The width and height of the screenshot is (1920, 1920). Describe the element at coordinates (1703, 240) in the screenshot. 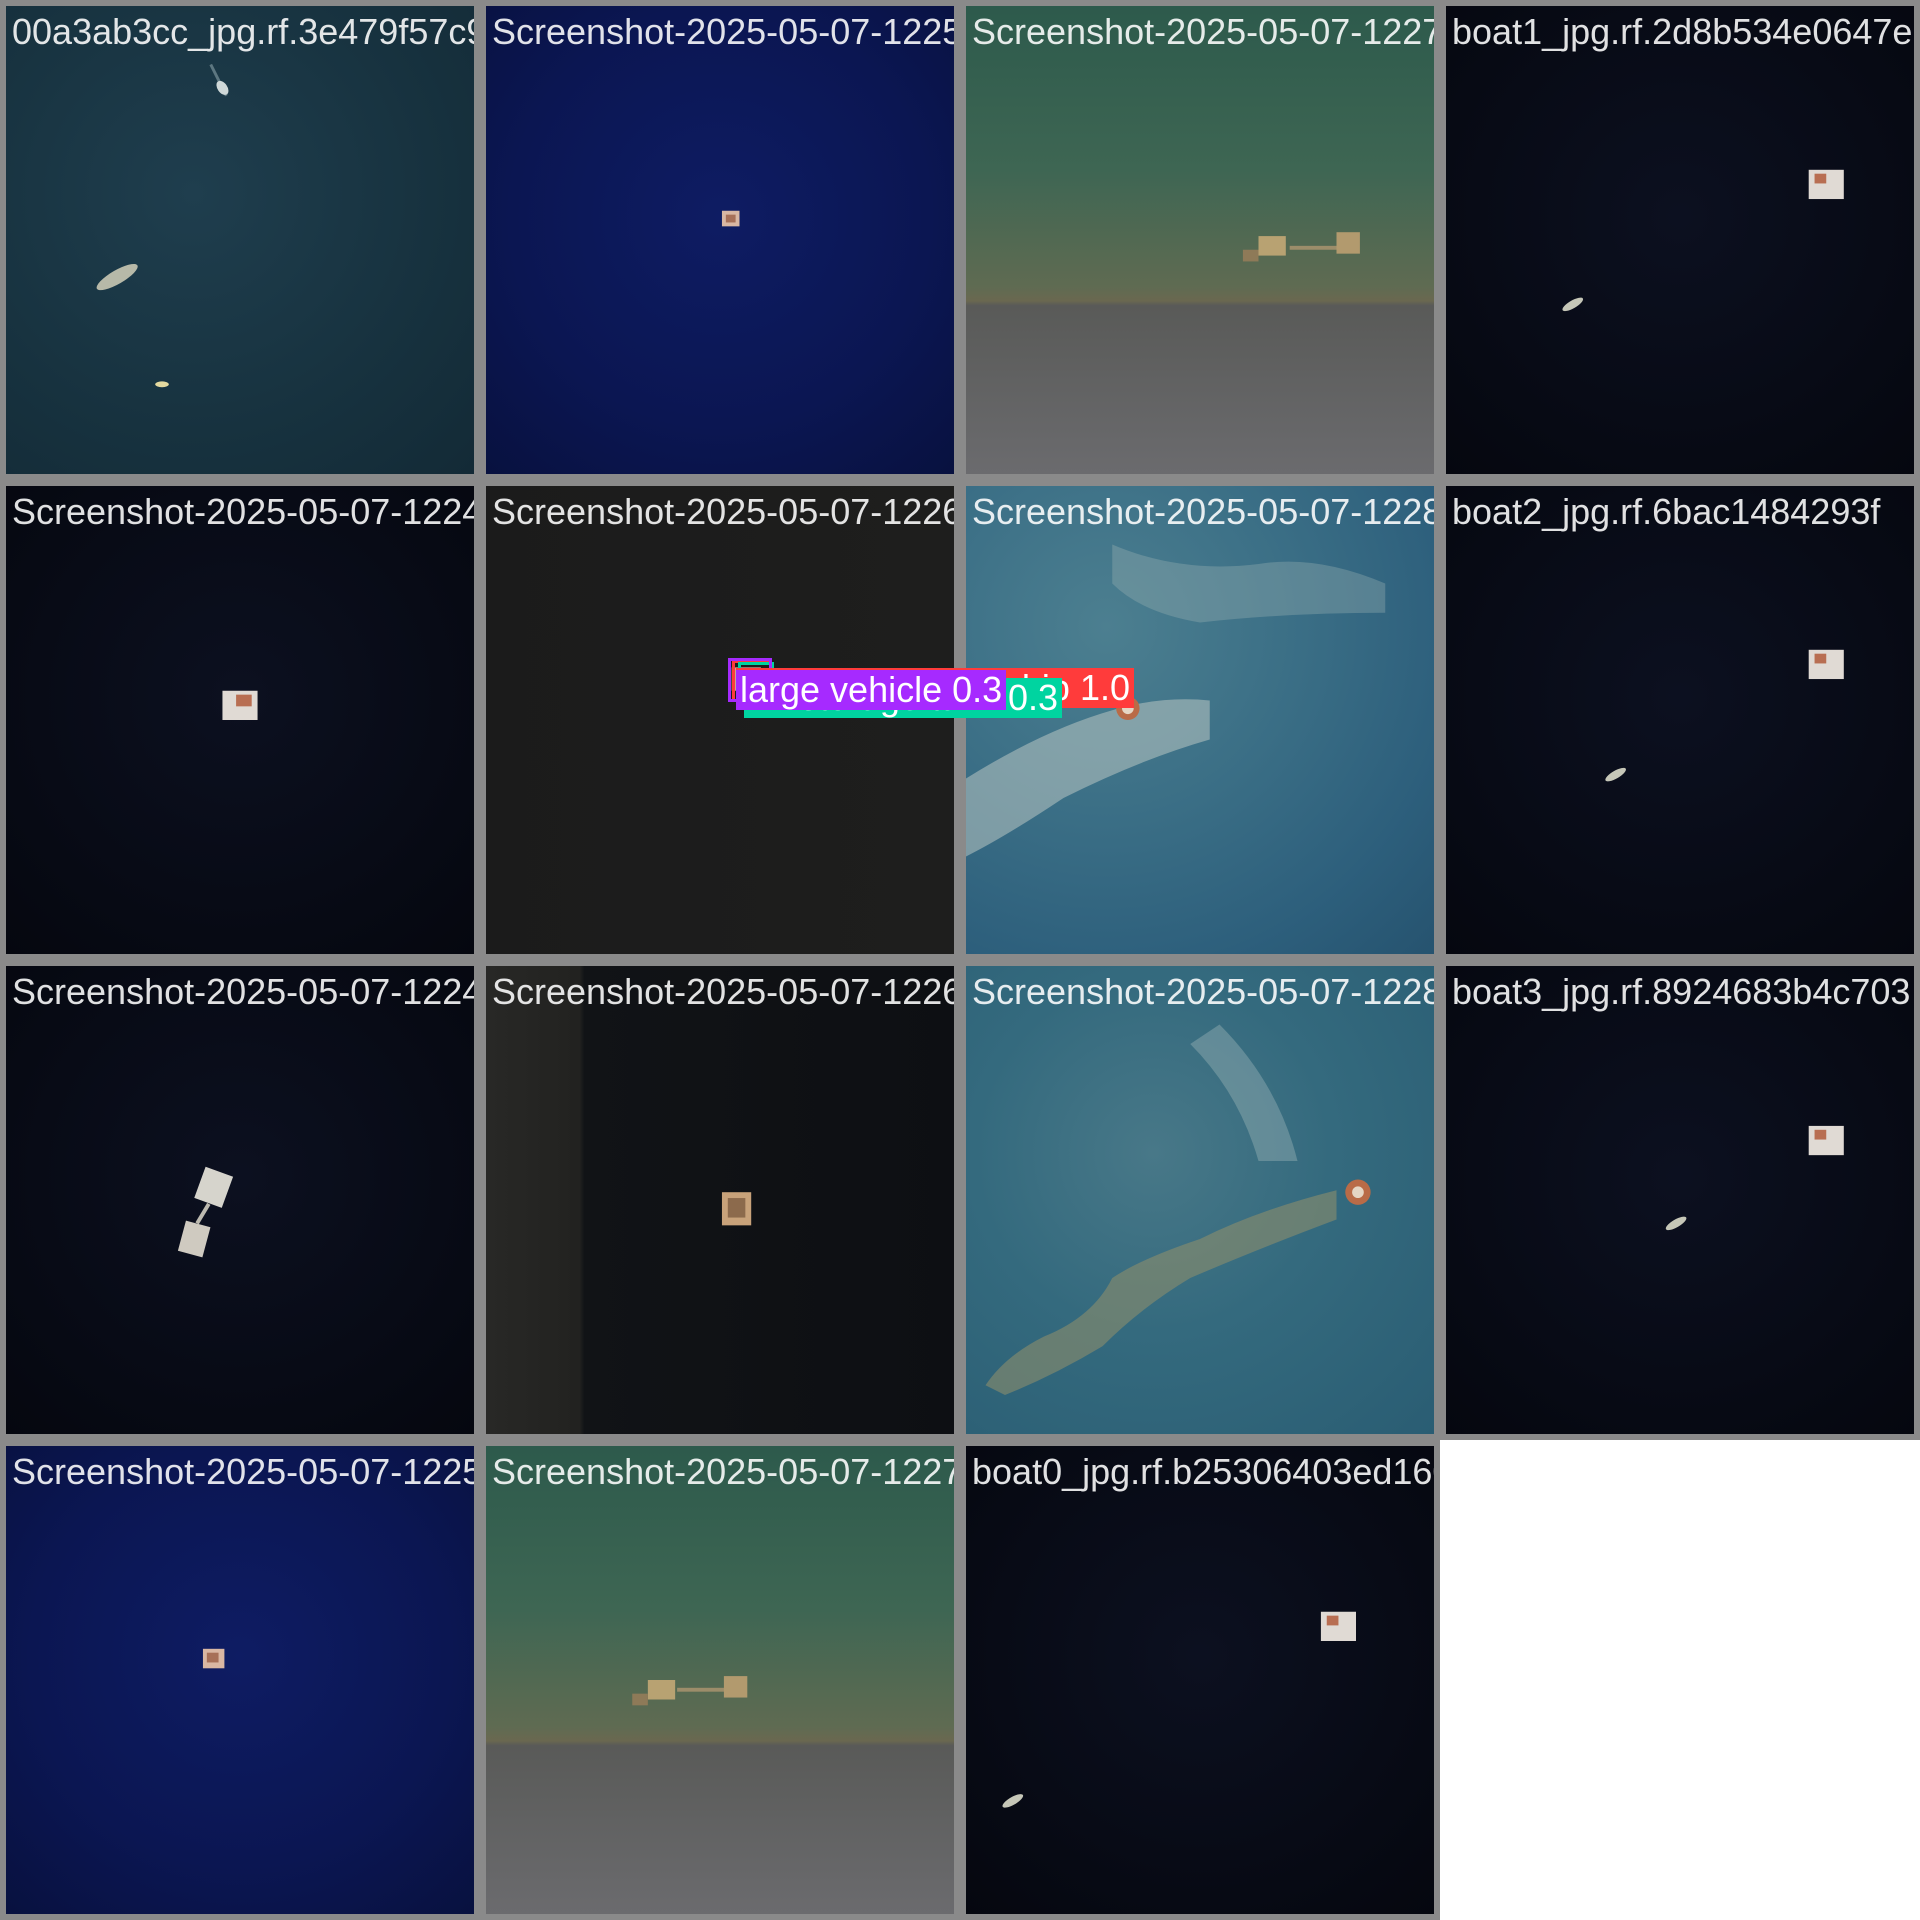

I see `tile-4-objects` at that location.